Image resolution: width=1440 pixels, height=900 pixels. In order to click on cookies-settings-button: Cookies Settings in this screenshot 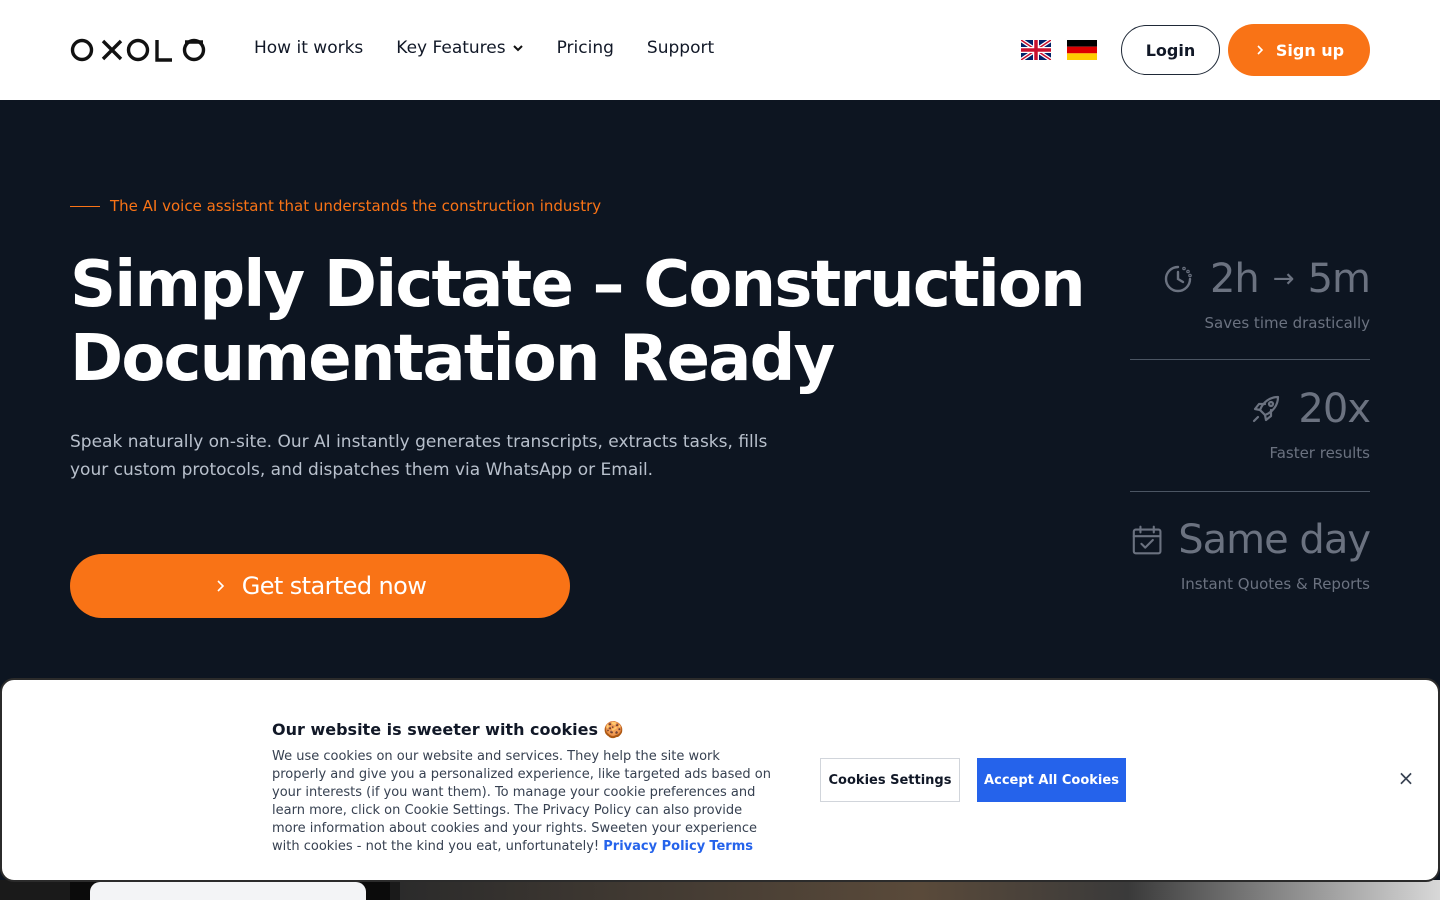, I will do `click(890, 780)`.